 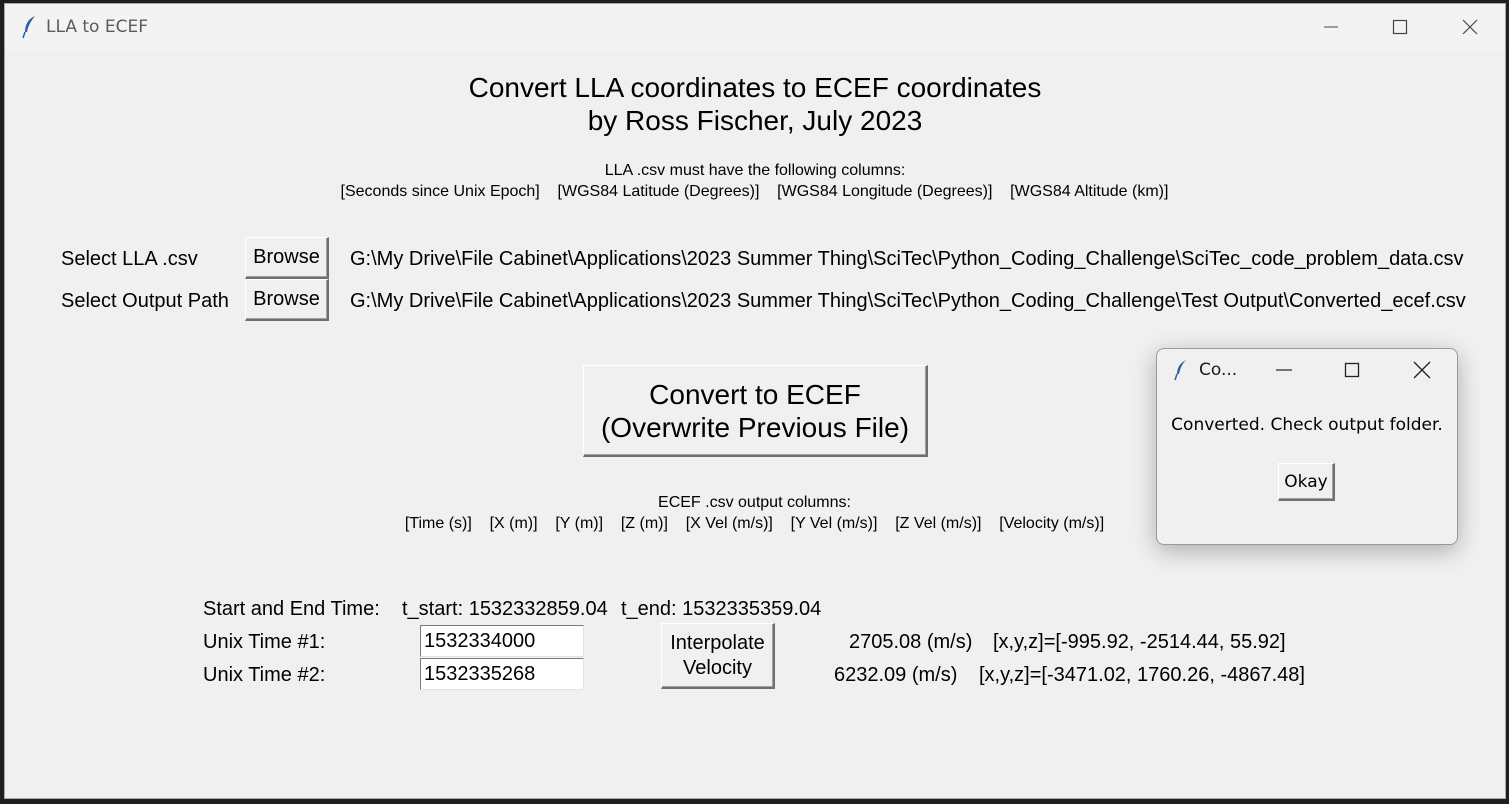 I want to click on velocity-1-speed: 2705.08 (m/s), so click(x=911, y=642).